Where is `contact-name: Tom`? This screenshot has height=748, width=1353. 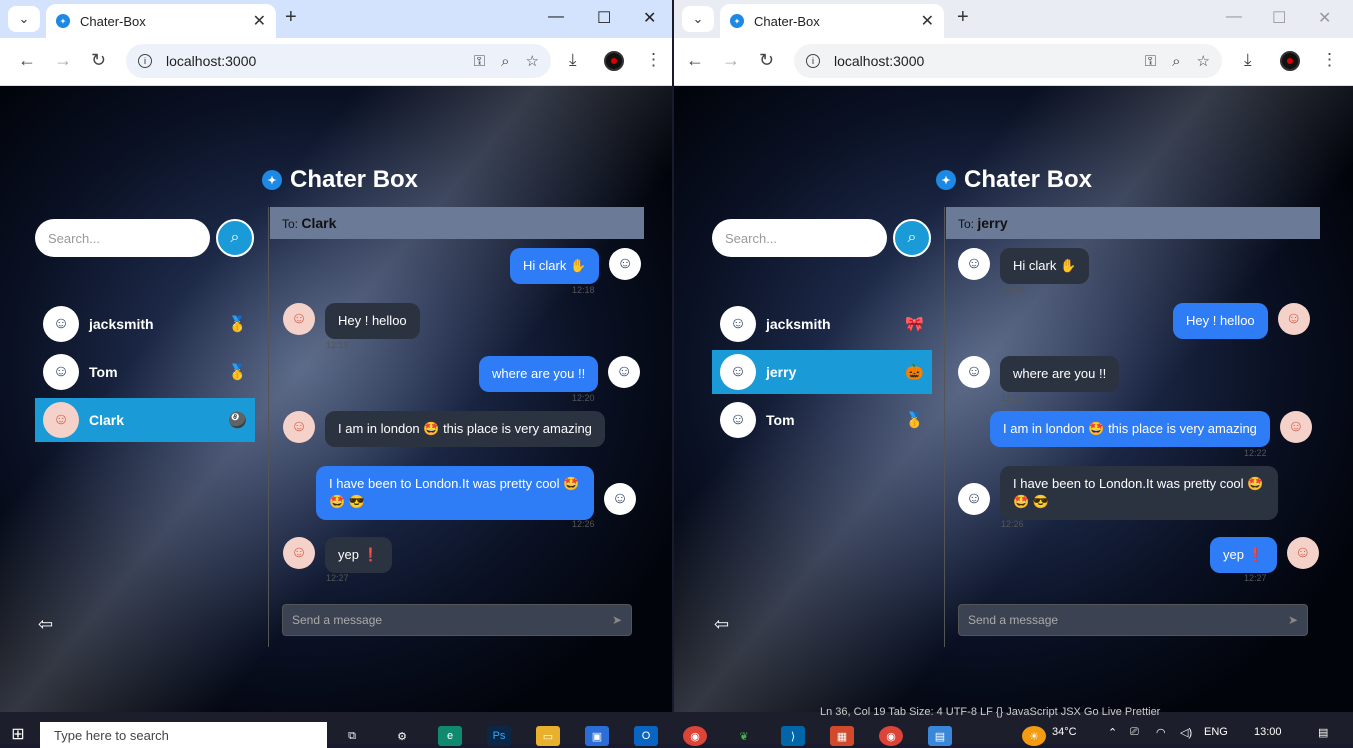
contact-name: Tom is located at coordinates (103, 372).